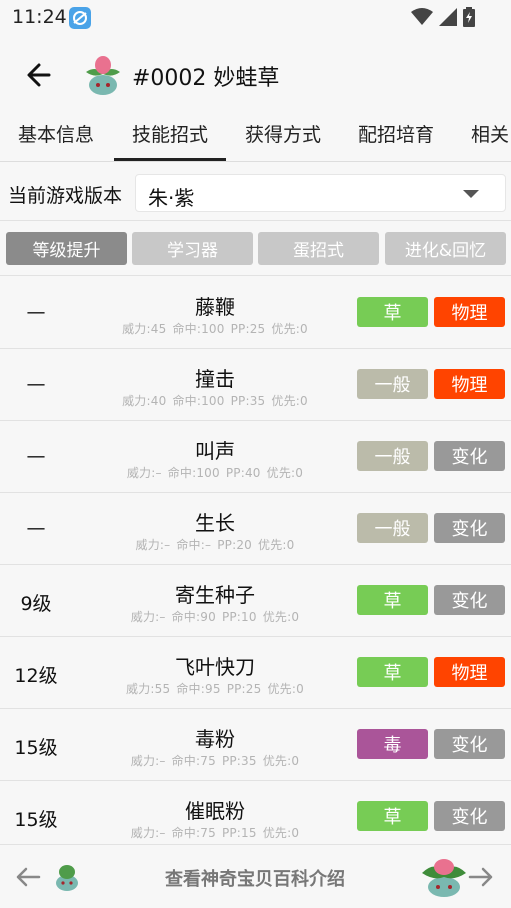  Describe the element at coordinates (36, 748) in the screenshot. I see `move-level: 15级` at that location.